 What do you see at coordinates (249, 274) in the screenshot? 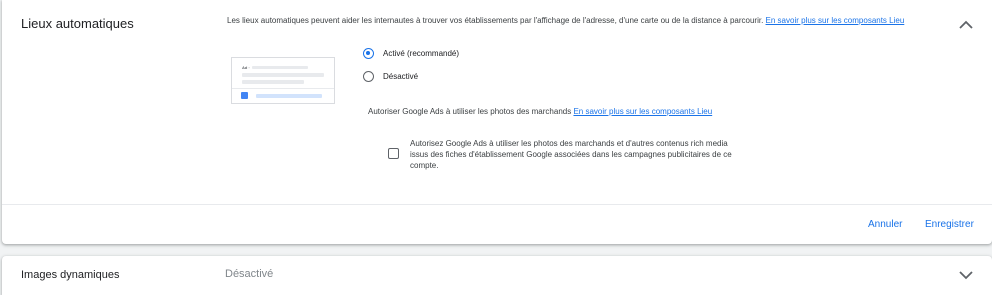
I see `setting-value: Désactivé` at bounding box center [249, 274].